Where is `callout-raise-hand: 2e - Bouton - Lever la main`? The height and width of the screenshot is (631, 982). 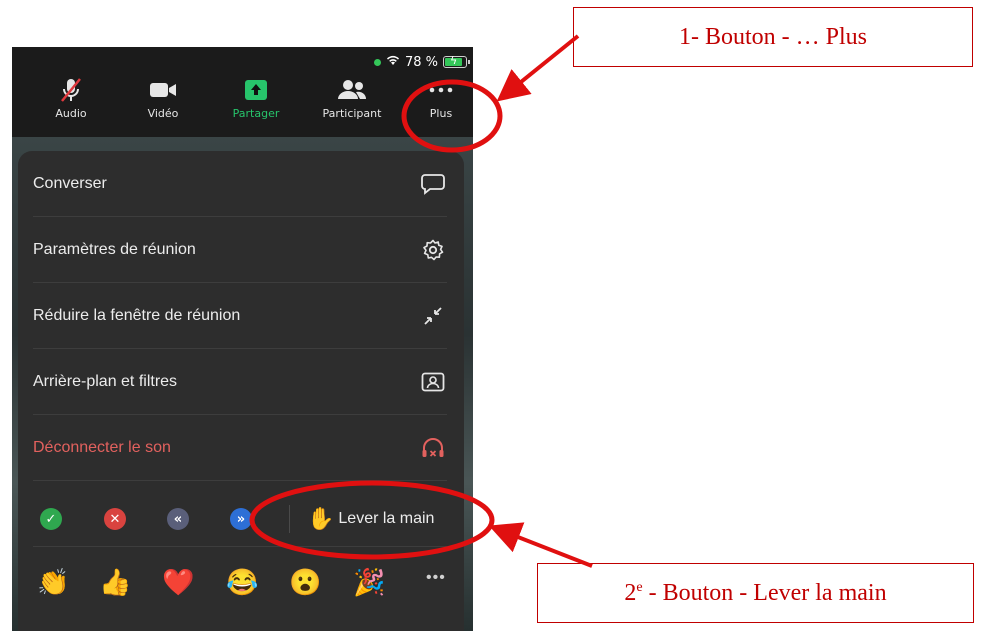
callout-raise-hand: 2e - Bouton - Lever la main is located at coordinates (755, 593).